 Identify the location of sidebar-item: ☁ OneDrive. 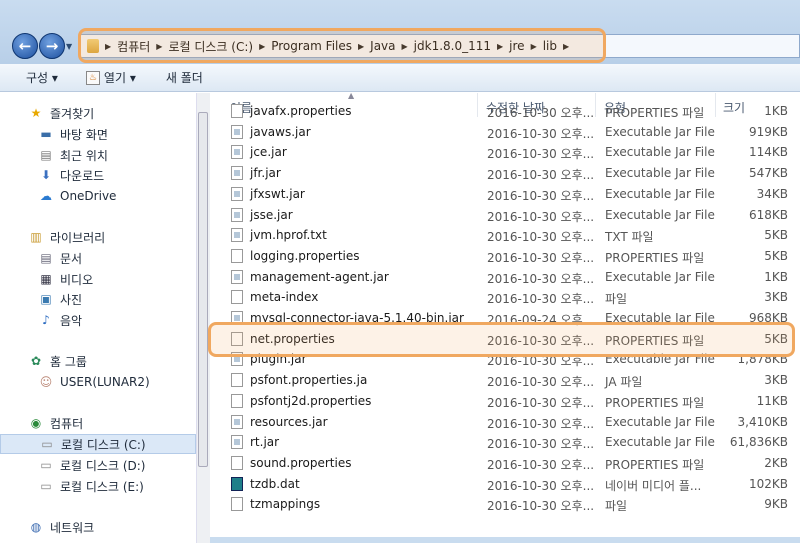
(98, 196).